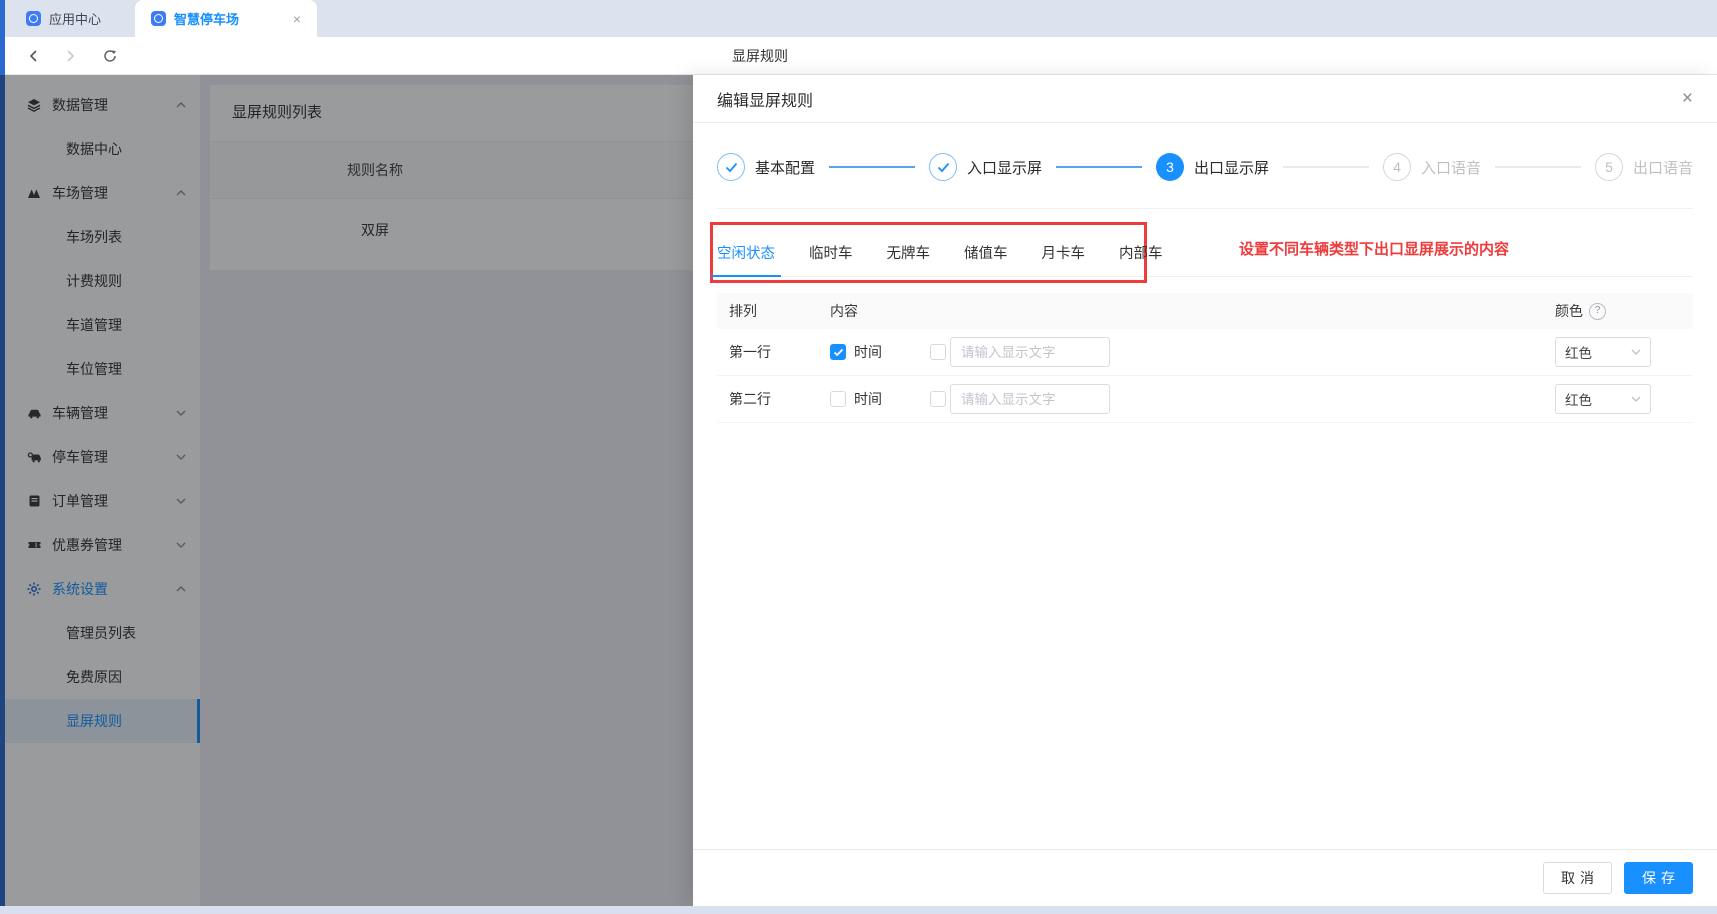  Describe the element at coordinates (858, 910) in the screenshot. I see `window-bottom-edge` at that location.